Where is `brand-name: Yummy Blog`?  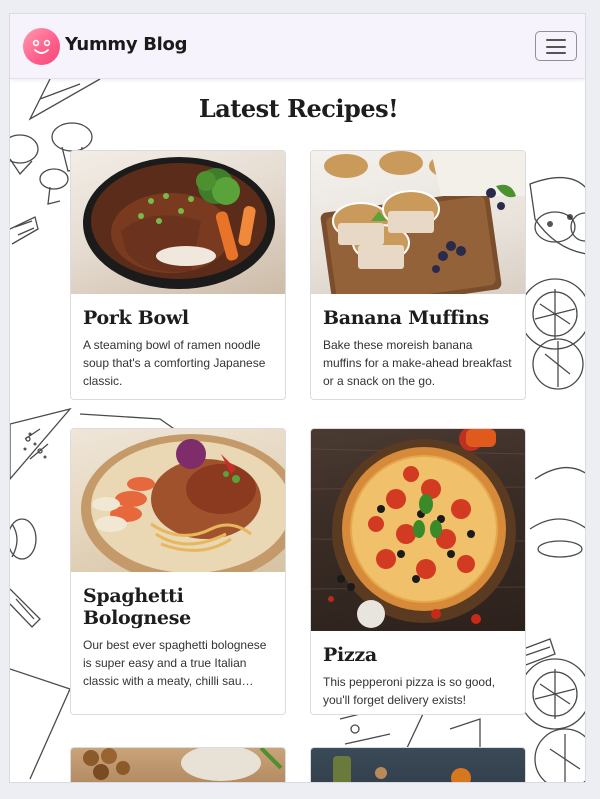 brand-name: Yummy Blog is located at coordinates (126, 44).